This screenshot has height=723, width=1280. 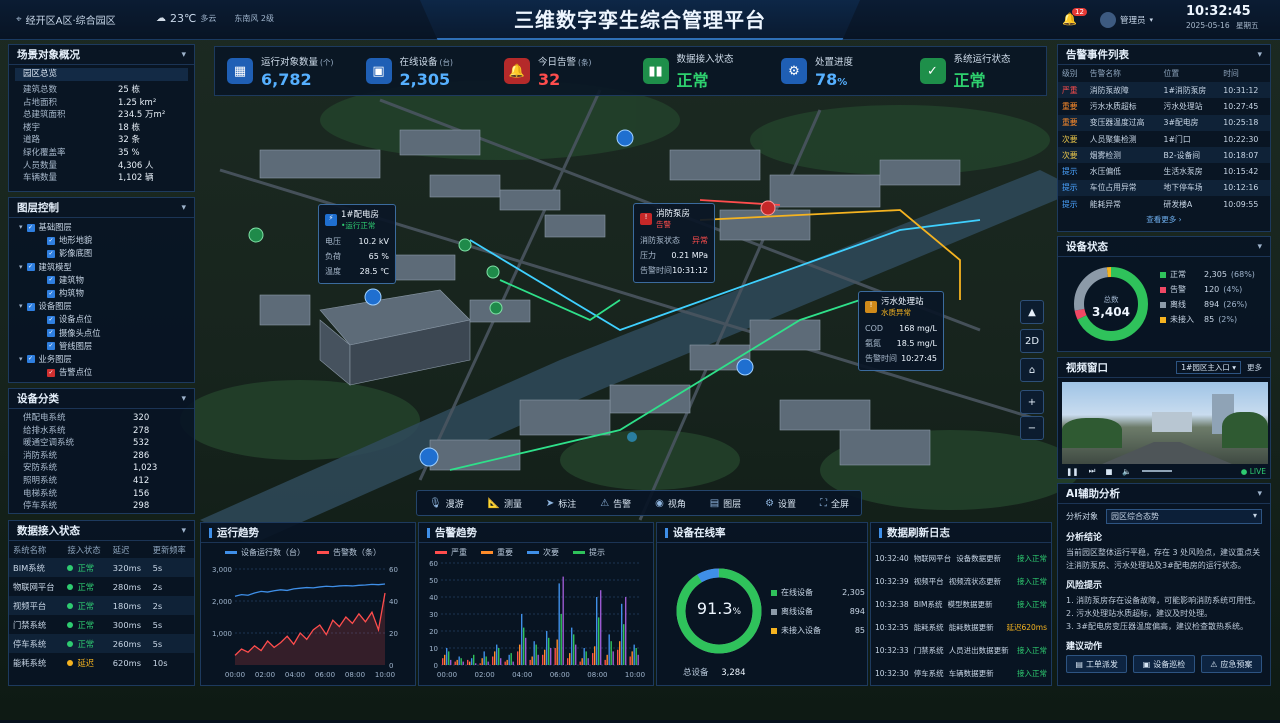 I want to click on table-row: 次要 人员聚集检测 1#门口 10:22:30, so click(x=1164, y=139).